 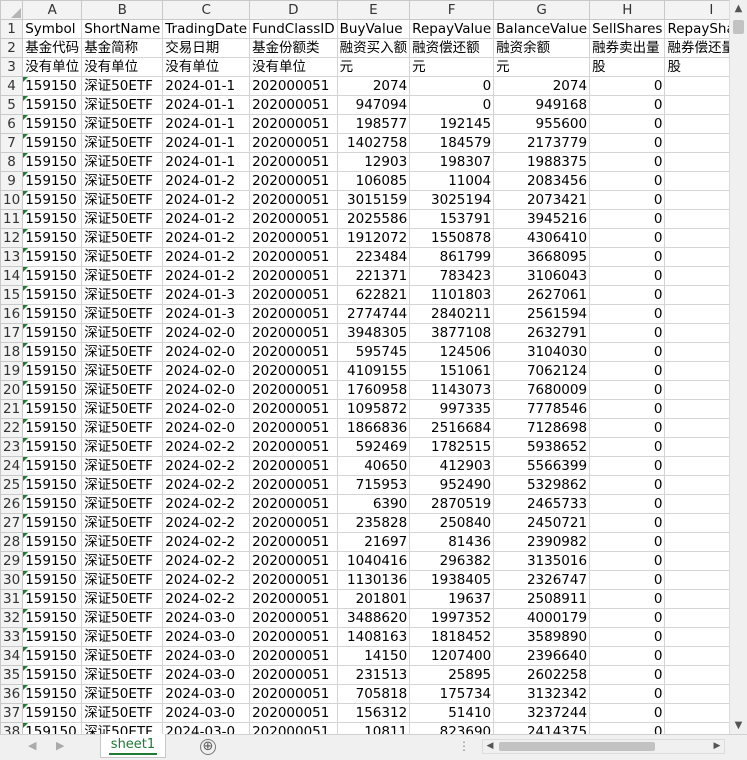 I want to click on row-header: 30, so click(x=12, y=580).